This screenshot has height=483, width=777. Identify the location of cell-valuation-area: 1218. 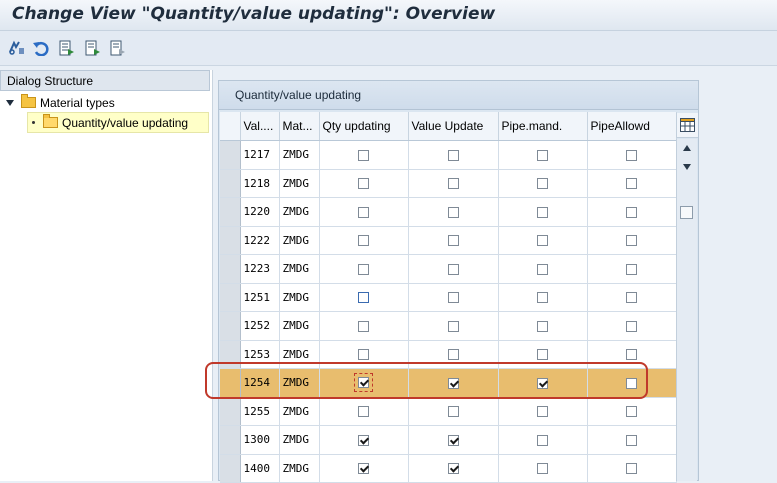
(260, 183).